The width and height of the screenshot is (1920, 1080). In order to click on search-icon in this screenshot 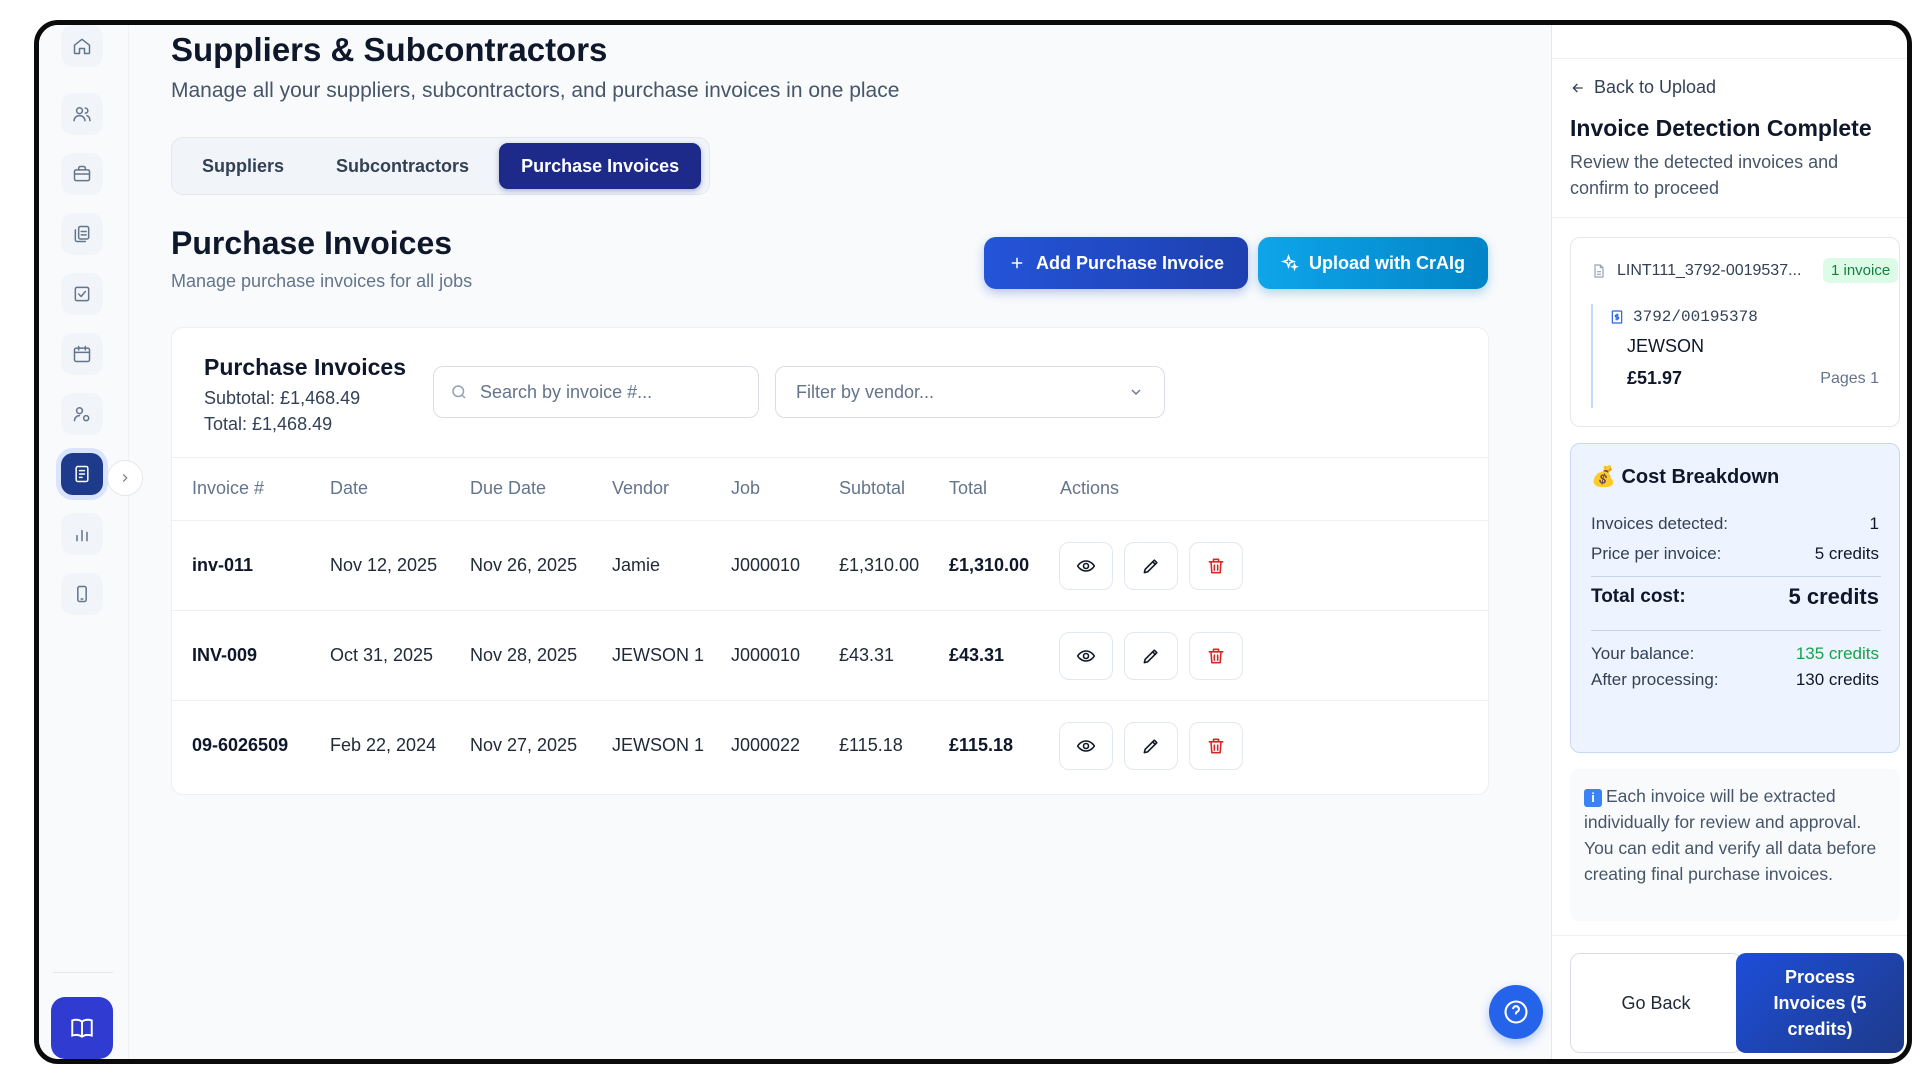, I will do `click(459, 392)`.